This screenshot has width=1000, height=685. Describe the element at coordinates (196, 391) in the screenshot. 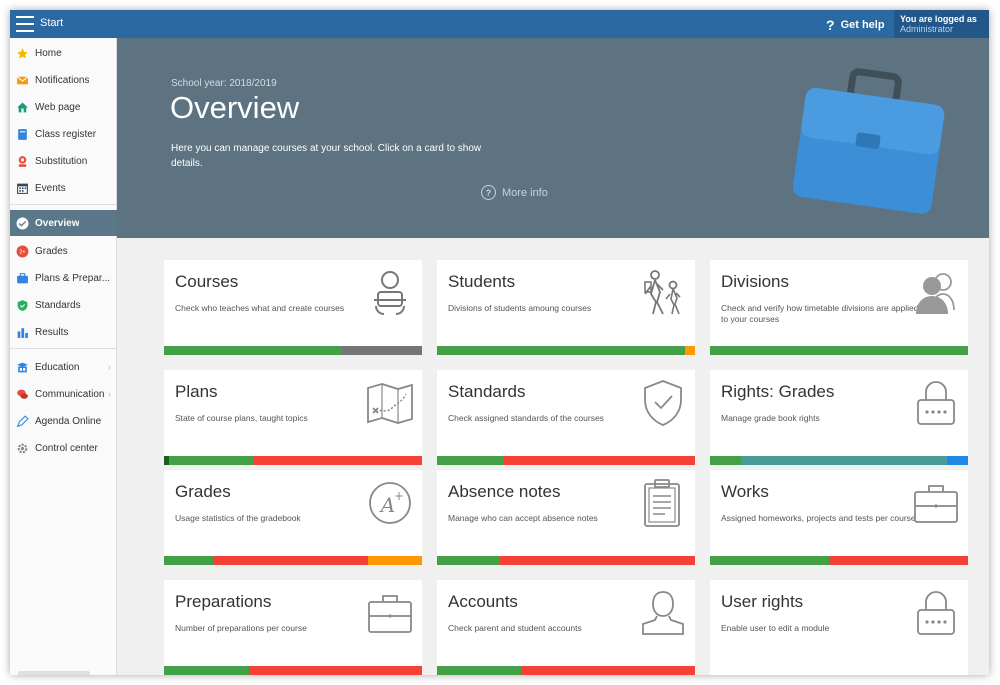

I see `card-title: Plans` at that location.